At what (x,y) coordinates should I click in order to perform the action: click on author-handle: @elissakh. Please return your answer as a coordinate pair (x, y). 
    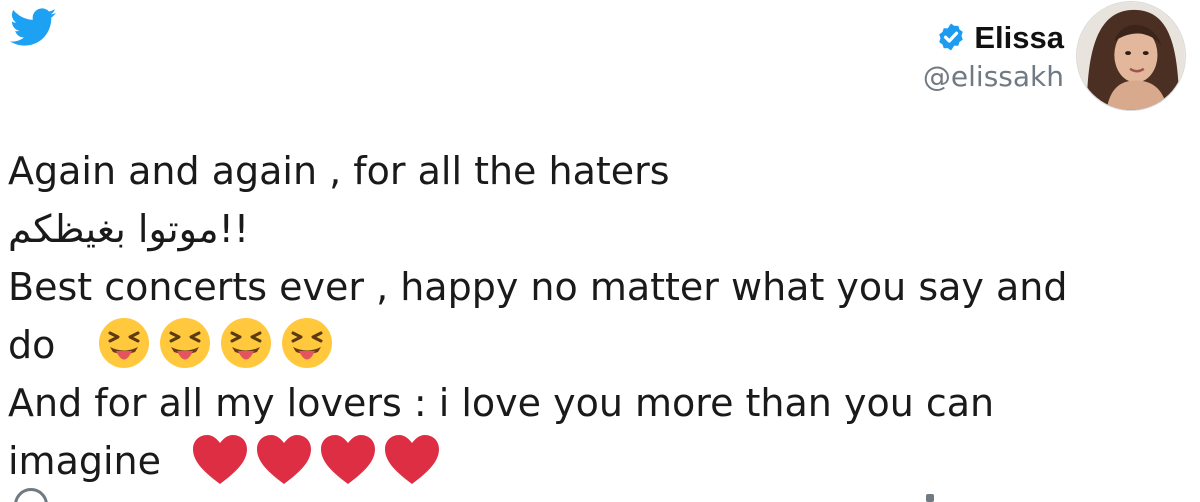
    Looking at the image, I should click on (993, 76).